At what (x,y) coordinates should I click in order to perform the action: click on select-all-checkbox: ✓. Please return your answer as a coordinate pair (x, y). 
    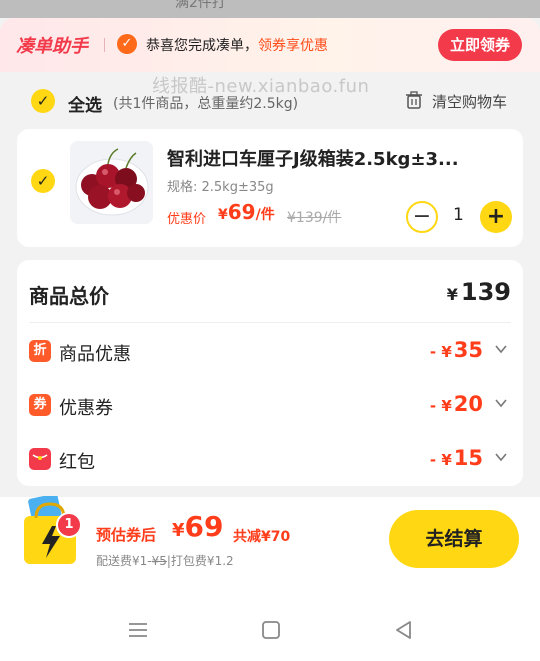
    Looking at the image, I should click on (43, 101).